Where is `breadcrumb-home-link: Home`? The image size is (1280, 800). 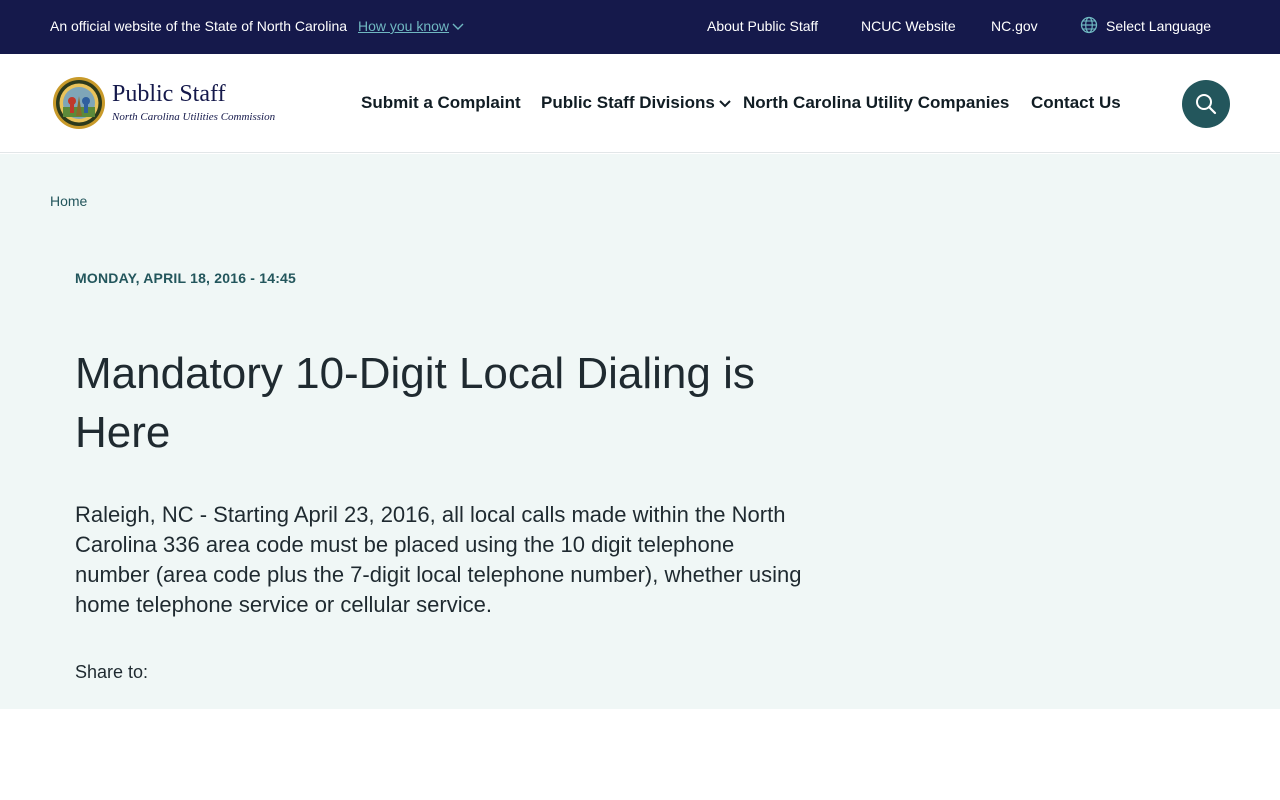
breadcrumb-home-link: Home is located at coordinates (68, 201).